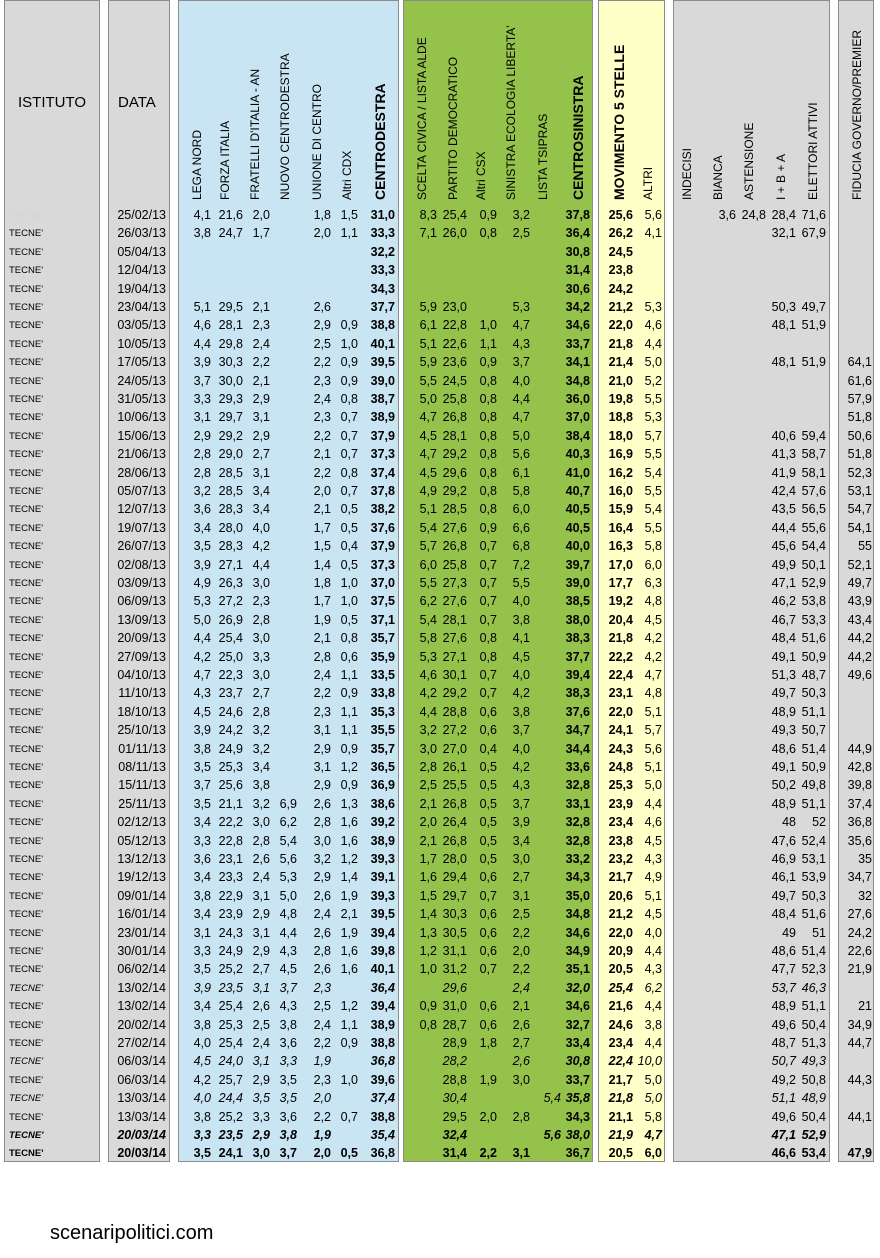 This screenshot has height=1258, width=880. What do you see at coordinates (577, 417) in the screenshot?
I see `value-cell-col14: 37,0` at bounding box center [577, 417].